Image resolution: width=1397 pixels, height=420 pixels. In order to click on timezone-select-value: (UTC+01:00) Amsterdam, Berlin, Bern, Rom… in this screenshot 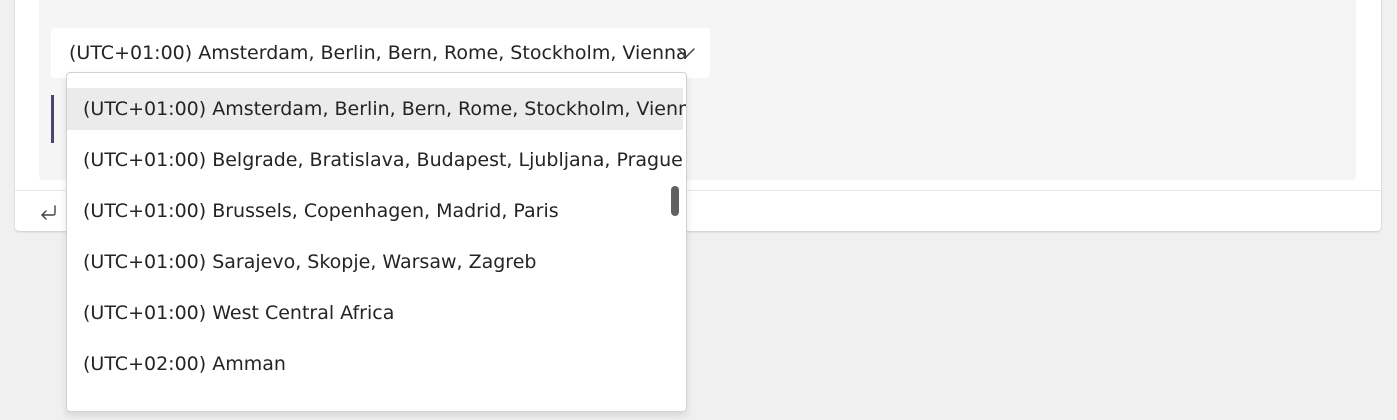, I will do `click(378, 53)`.